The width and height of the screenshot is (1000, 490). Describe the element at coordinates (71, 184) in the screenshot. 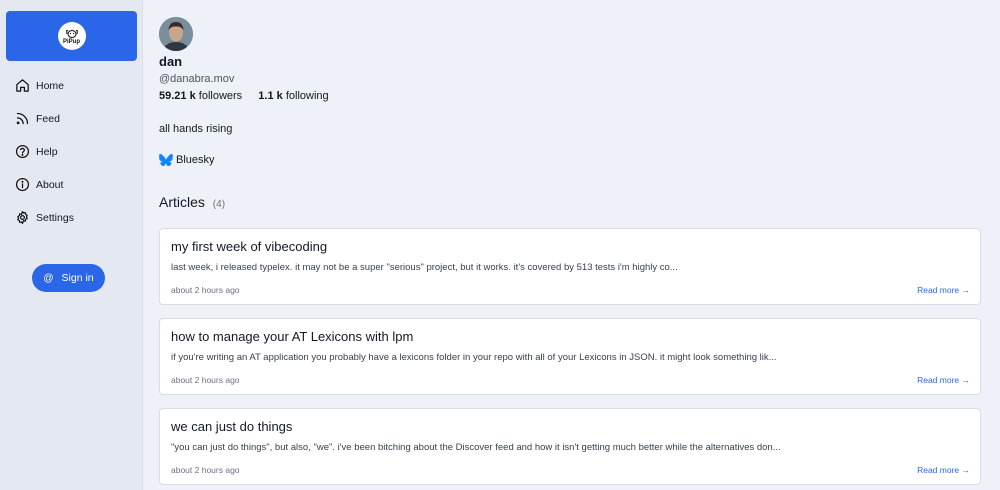

I see `sidebar-item-about: About` at that location.